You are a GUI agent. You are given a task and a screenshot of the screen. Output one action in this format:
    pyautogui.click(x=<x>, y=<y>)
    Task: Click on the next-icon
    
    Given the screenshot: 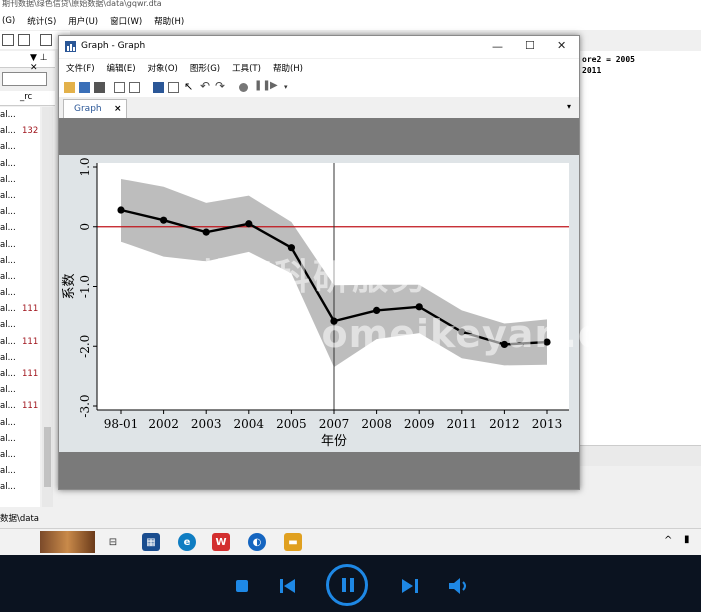 What is the action you would take?
    pyautogui.click(x=410, y=586)
    